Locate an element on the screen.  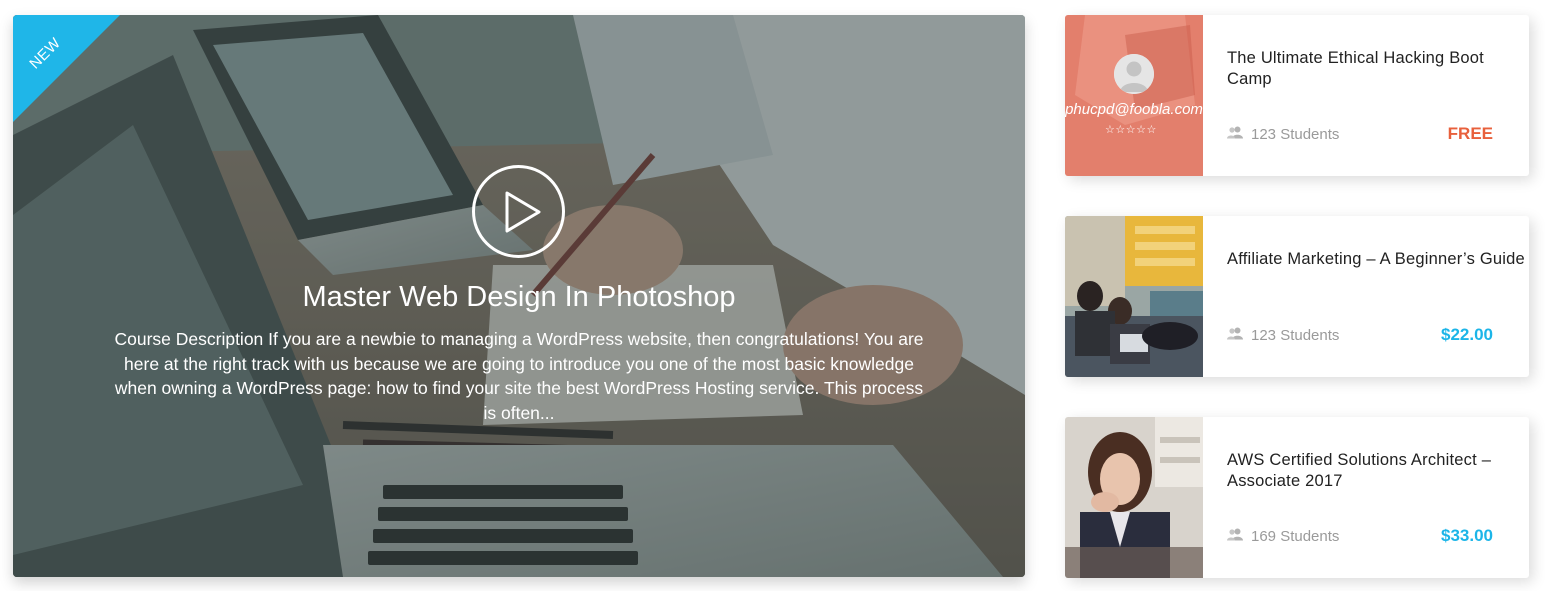
student-count: 169 Students is located at coordinates (1283, 536).